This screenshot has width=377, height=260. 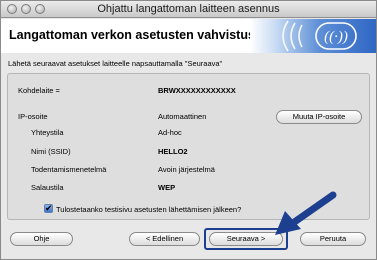 I want to click on target-device-value: BRWXXXXXXXXXXXX, so click(x=197, y=90).